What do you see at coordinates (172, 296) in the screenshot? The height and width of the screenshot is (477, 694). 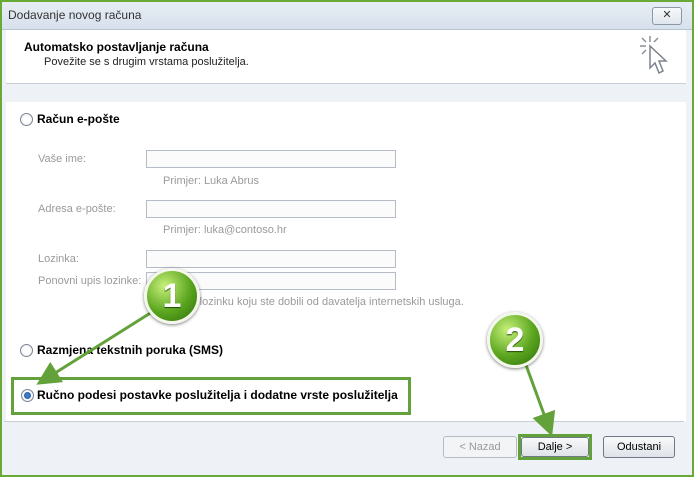 I see `step-1-badge: 1` at bounding box center [172, 296].